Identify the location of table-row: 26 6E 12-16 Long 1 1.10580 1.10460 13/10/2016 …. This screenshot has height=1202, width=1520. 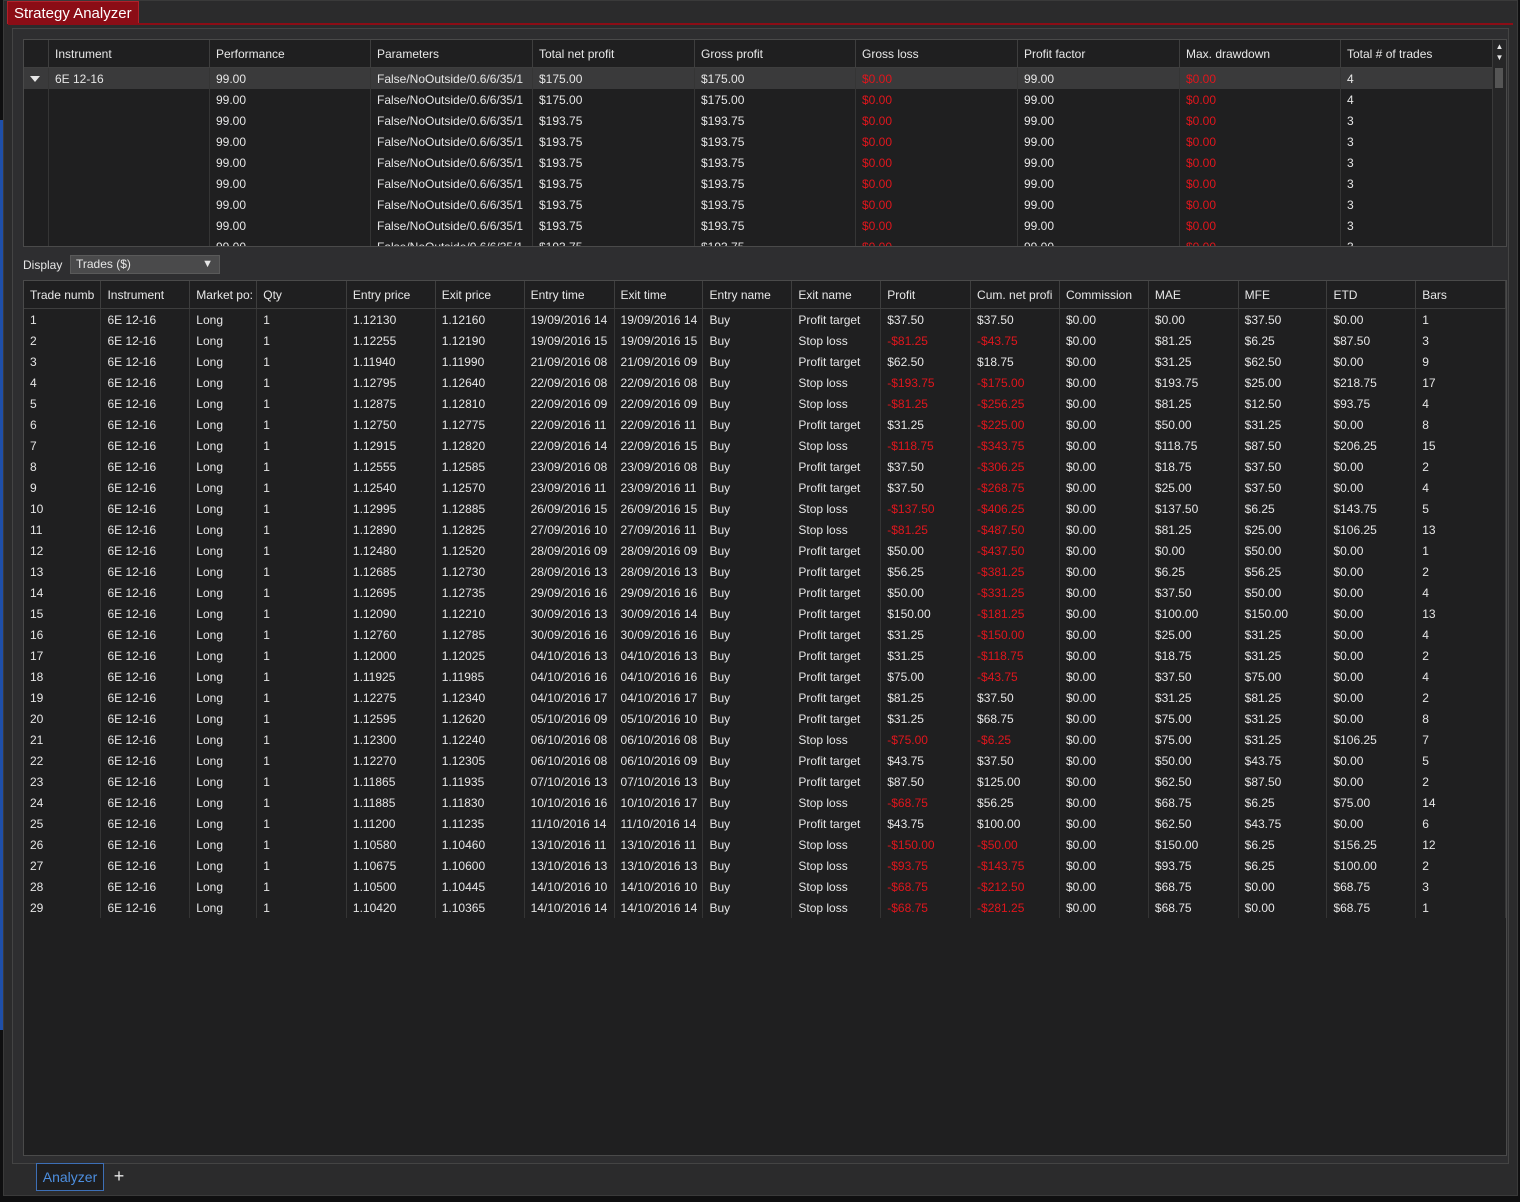
(765, 844).